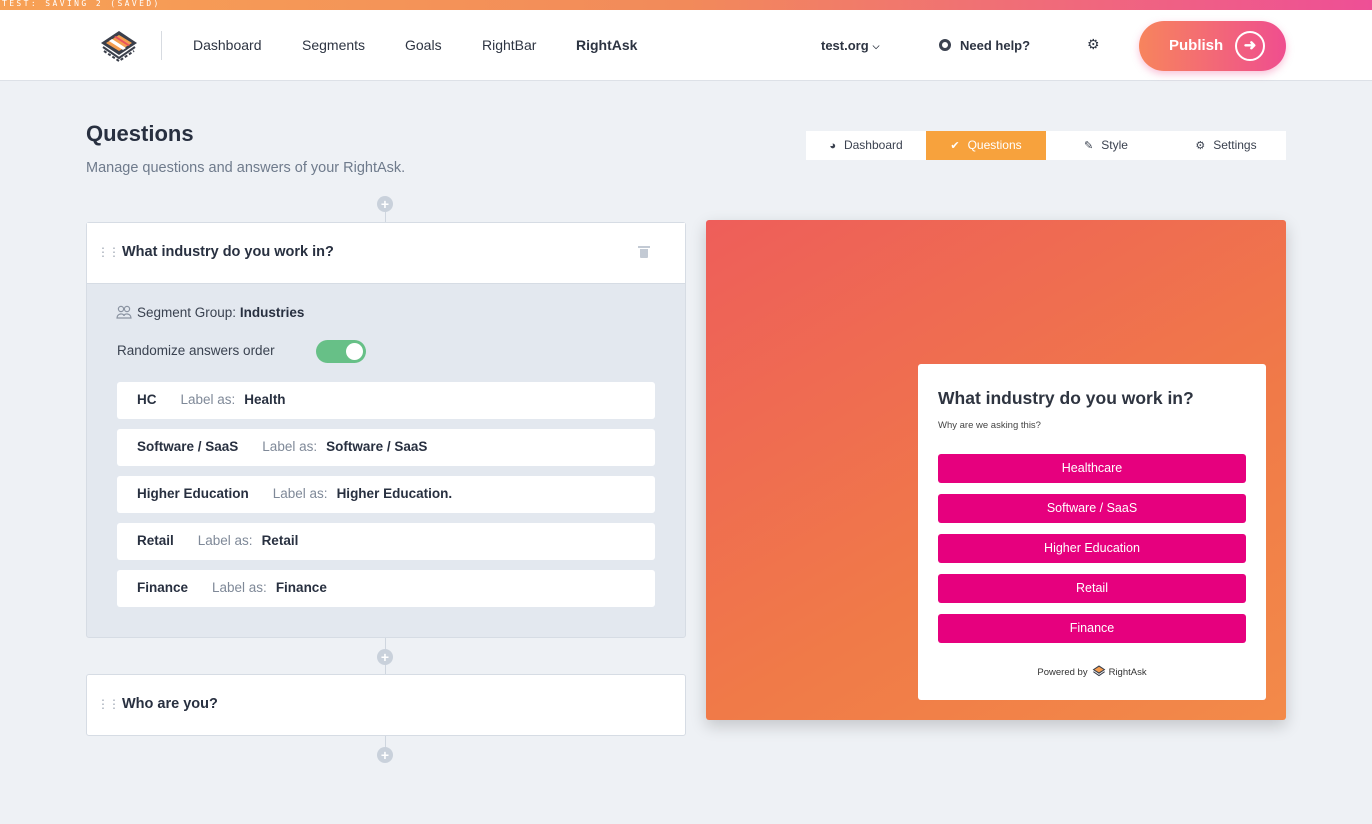 This screenshot has height=824, width=1372. What do you see at coordinates (386, 541) in the screenshot?
I see `answer-row: Retail Label as: Retail` at bounding box center [386, 541].